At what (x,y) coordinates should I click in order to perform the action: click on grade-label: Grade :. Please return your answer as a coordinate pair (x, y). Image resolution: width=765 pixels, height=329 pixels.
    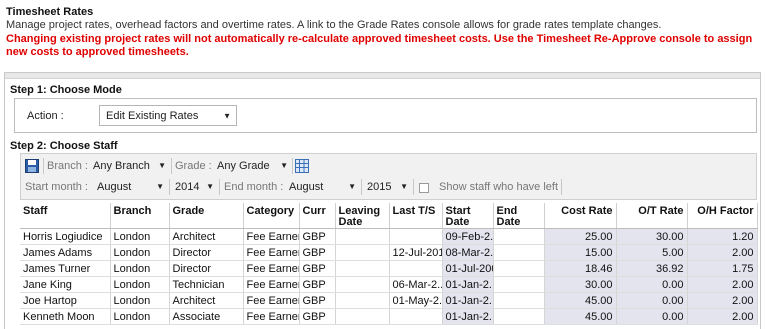
    Looking at the image, I should click on (193, 166).